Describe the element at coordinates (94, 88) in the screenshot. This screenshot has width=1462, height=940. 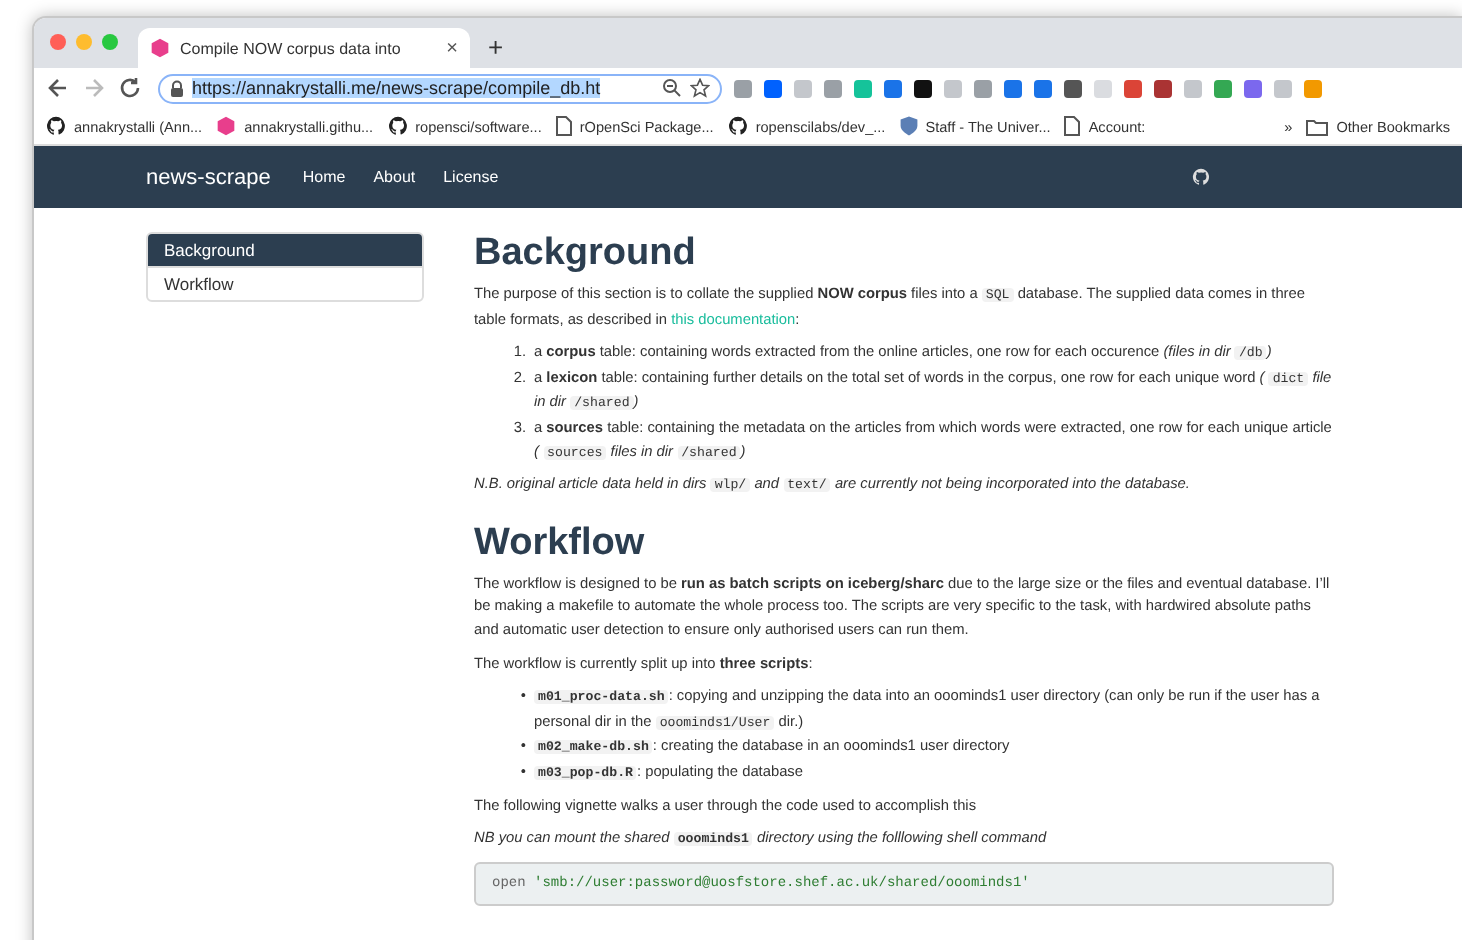
I see `forward-icon` at that location.